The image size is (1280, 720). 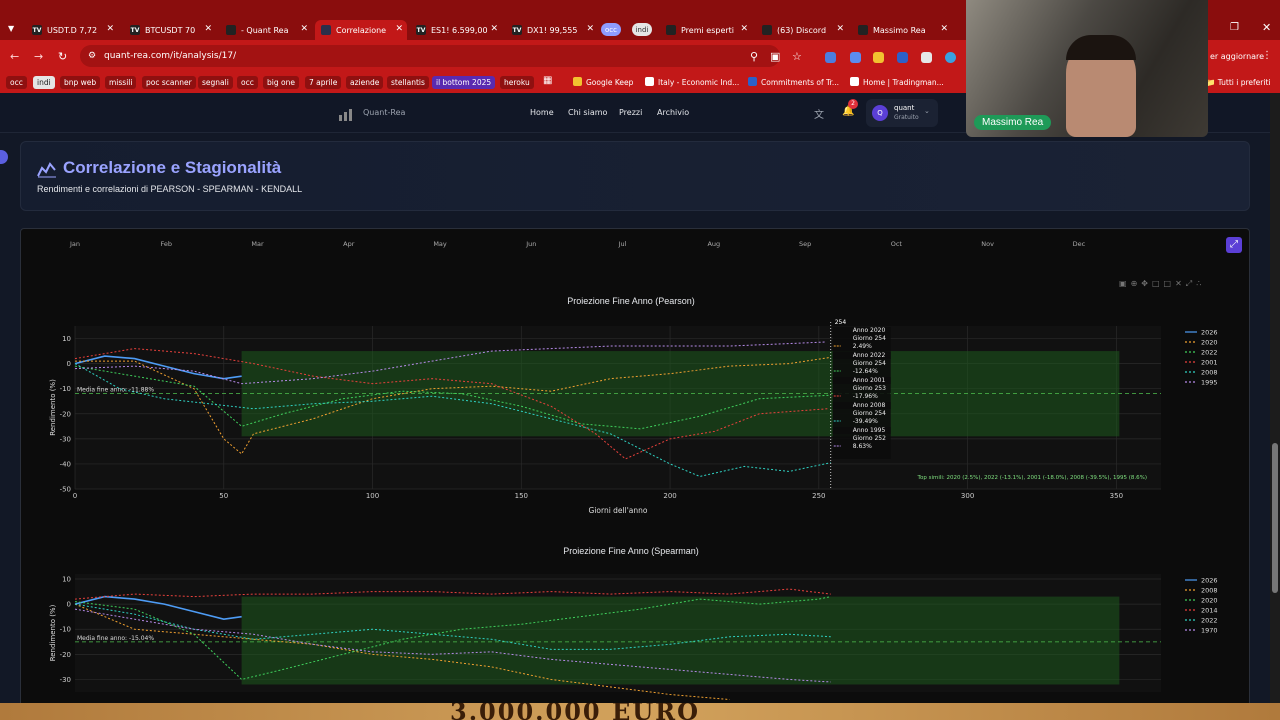 What do you see at coordinates (1234, 27) in the screenshot?
I see `window-restore-icon: ❐` at bounding box center [1234, 27].